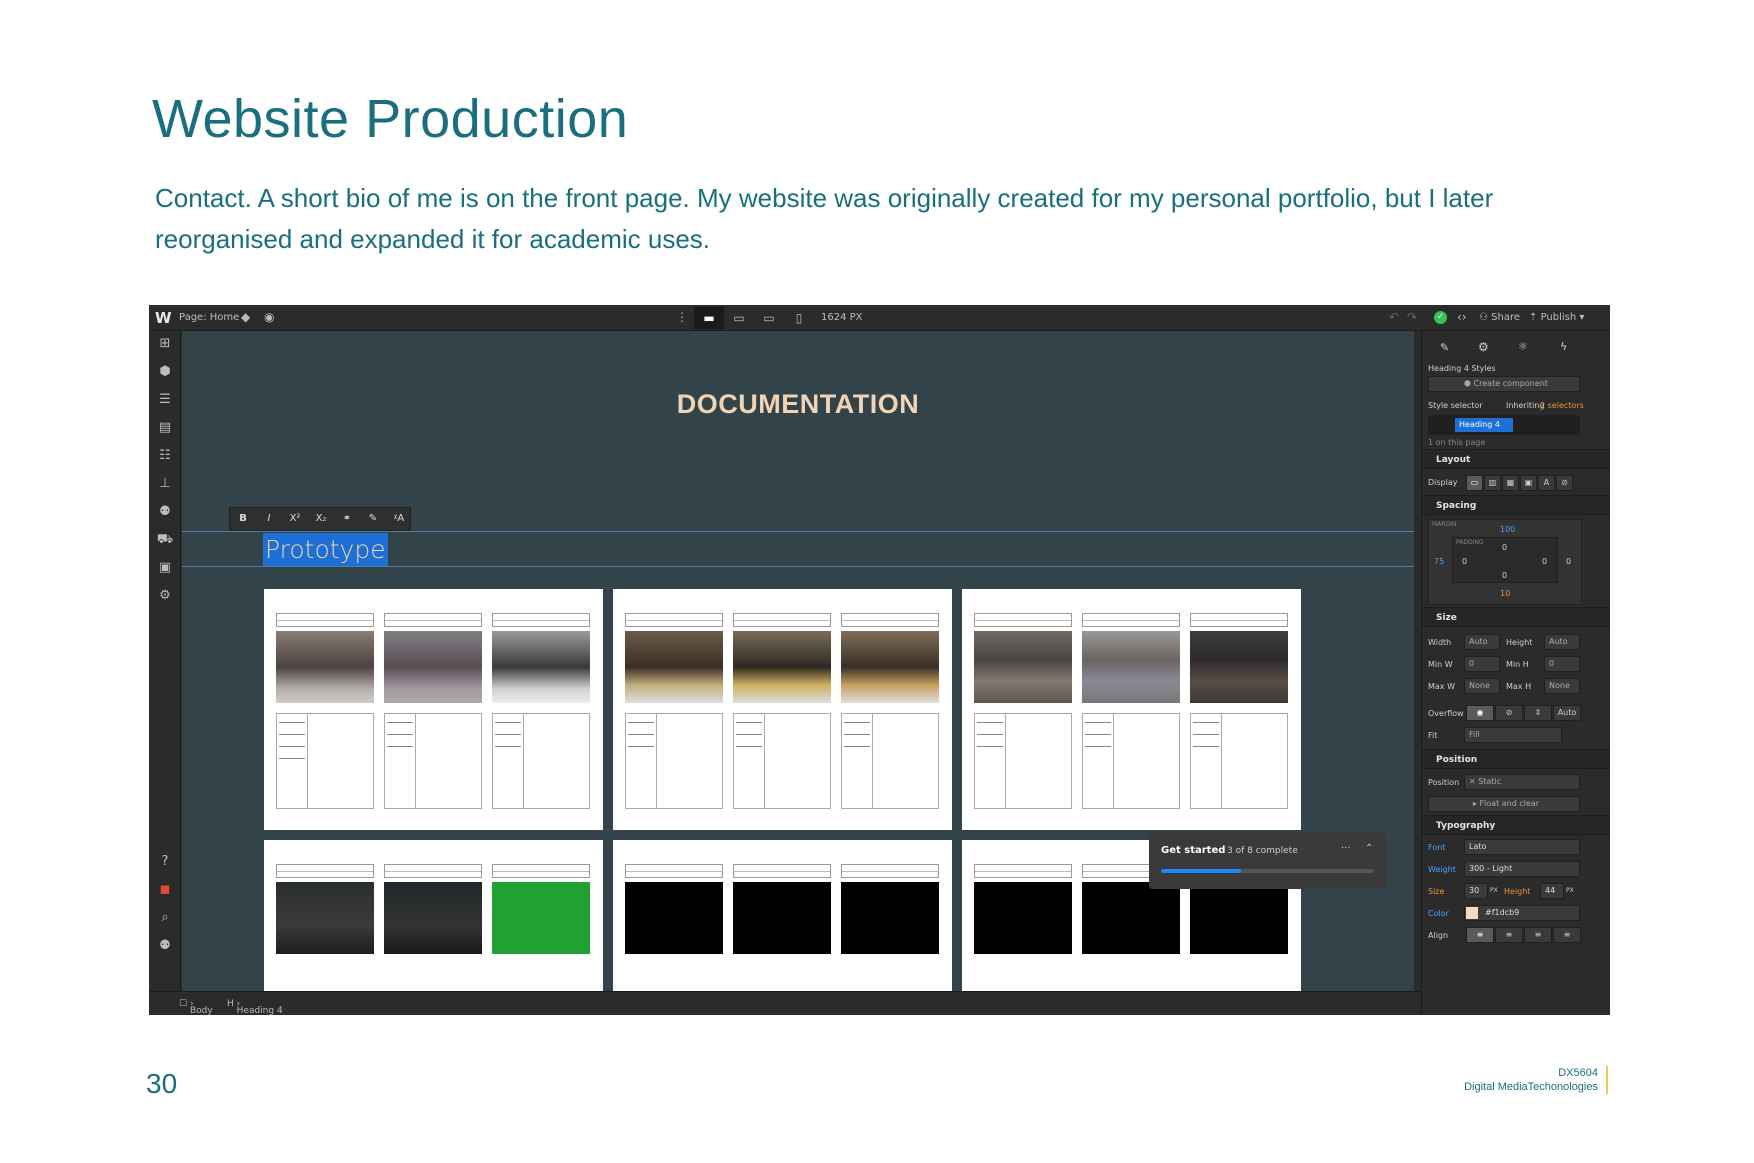 Image resolution: width=1754 pixels, height=1163 pixels. What do you see at coordinates (1504, 384) in the screenshot?
I see `create-component-button: ⬢ Create component` at bounding box center [1504, 384].